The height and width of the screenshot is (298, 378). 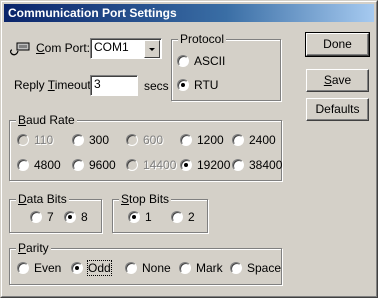 I want to click on baud-1200-label: 1200, so click(x=210, y=140).